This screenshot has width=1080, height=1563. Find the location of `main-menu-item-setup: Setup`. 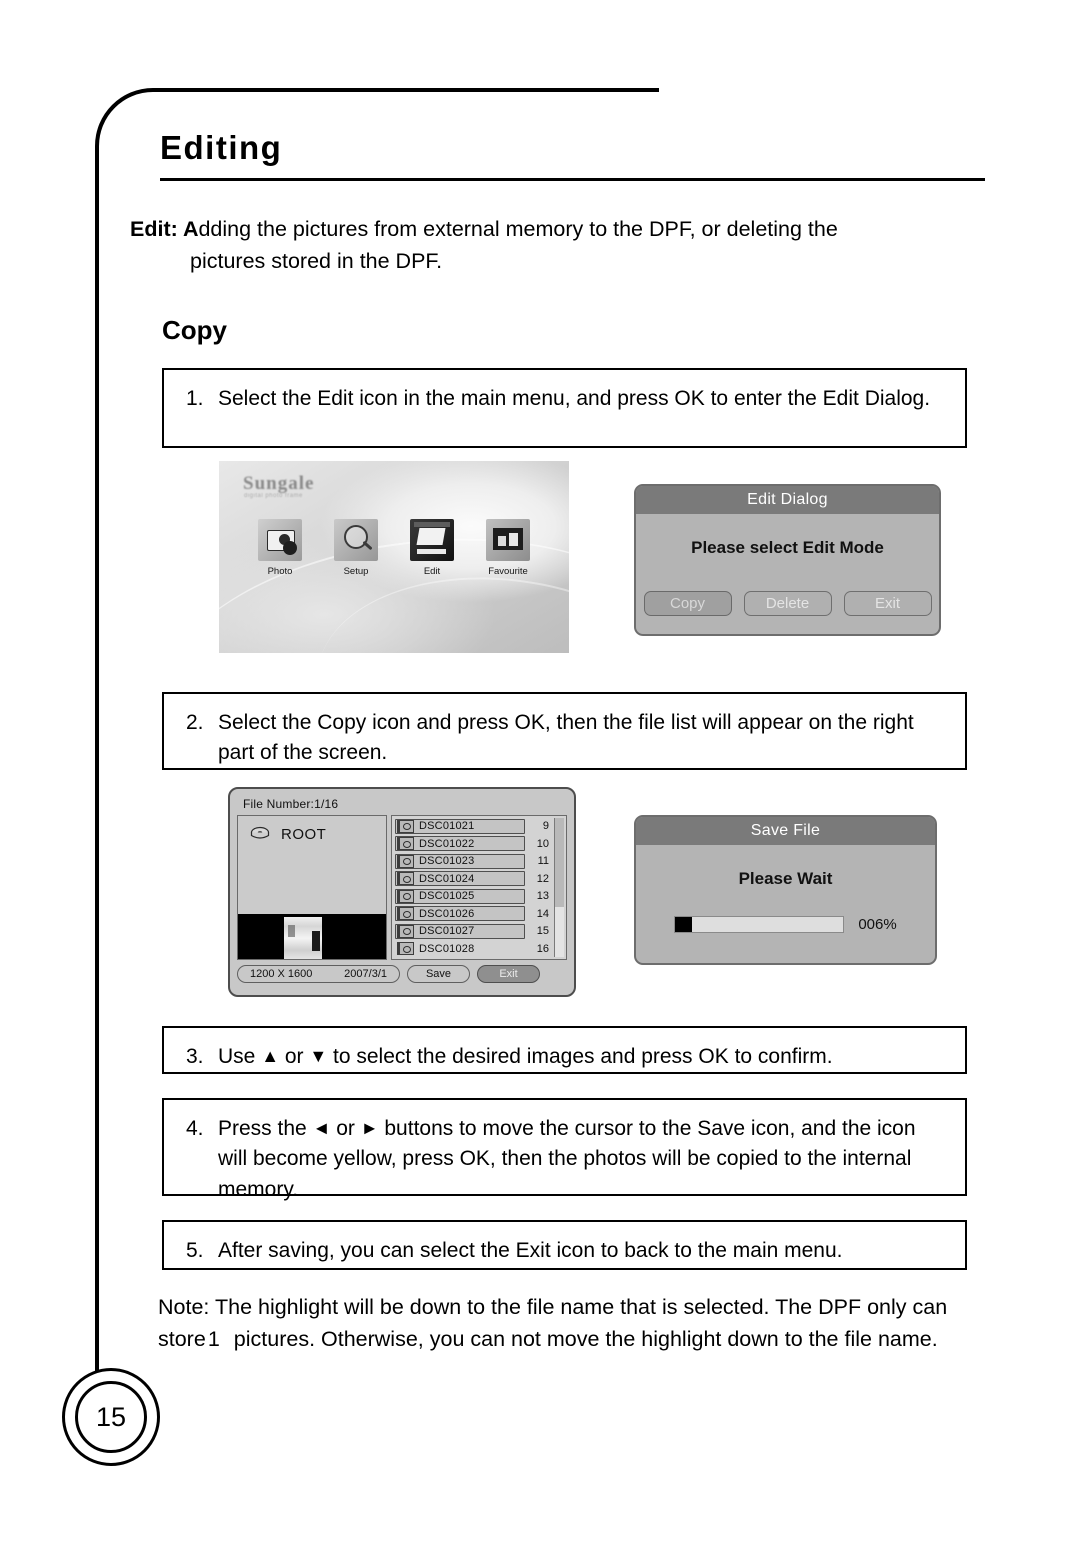

main-menu-item-setup: Setup is located at coordinates (356, 548).